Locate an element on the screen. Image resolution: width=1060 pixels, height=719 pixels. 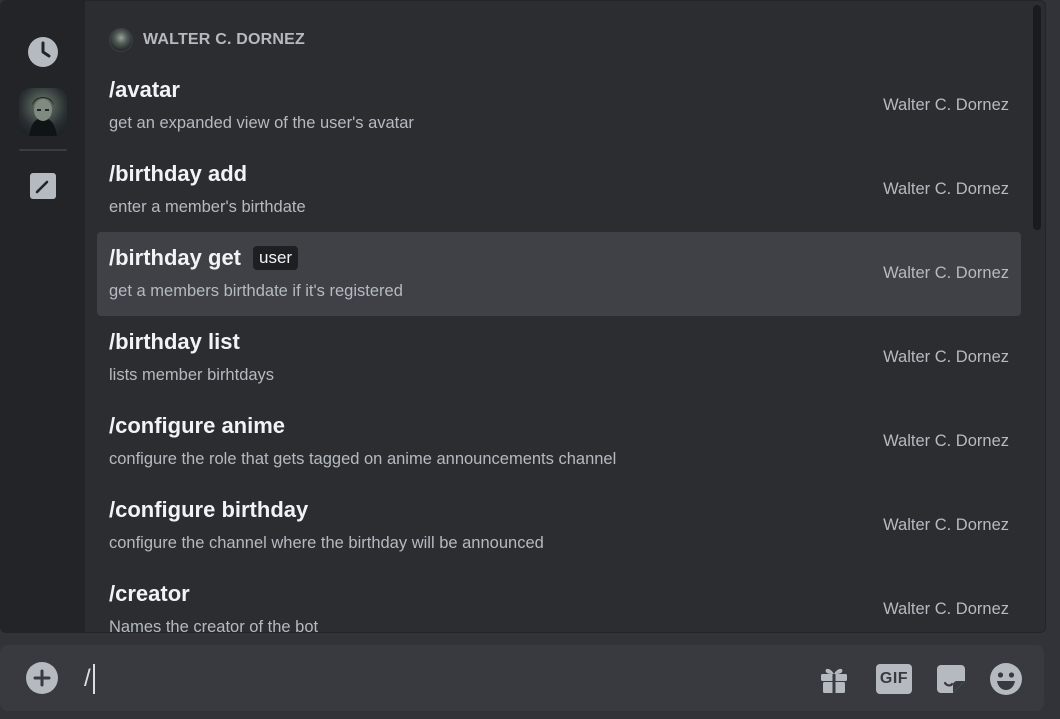
section-header: WALTER C. DORNEZ is located at coordinates (207, 40).